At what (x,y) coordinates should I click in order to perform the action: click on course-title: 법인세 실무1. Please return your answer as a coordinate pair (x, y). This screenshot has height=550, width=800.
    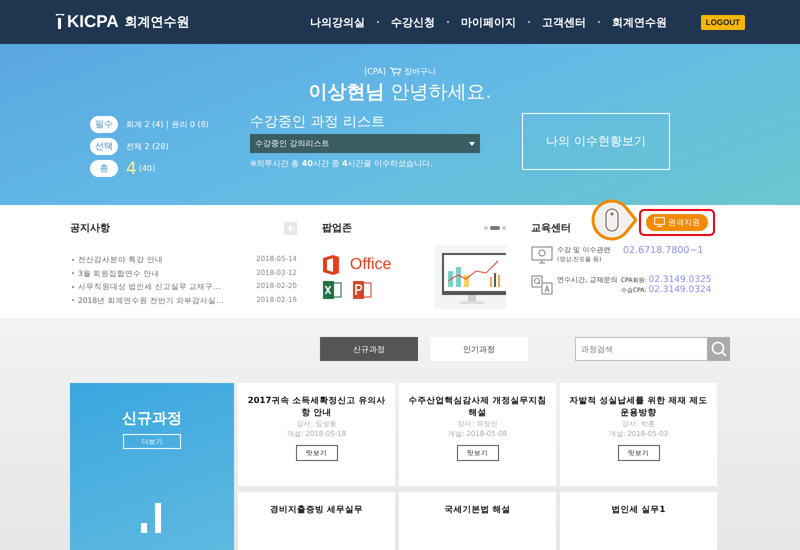
    Looking at the image, I should click on (639, 510).